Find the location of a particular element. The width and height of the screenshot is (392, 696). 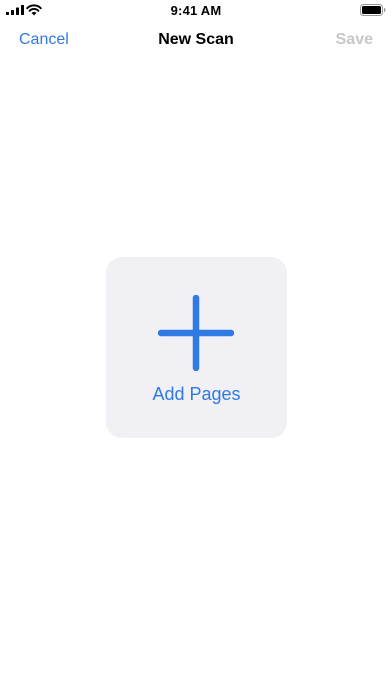

cancel-button: Cancel is located at coordinates (44, 40).